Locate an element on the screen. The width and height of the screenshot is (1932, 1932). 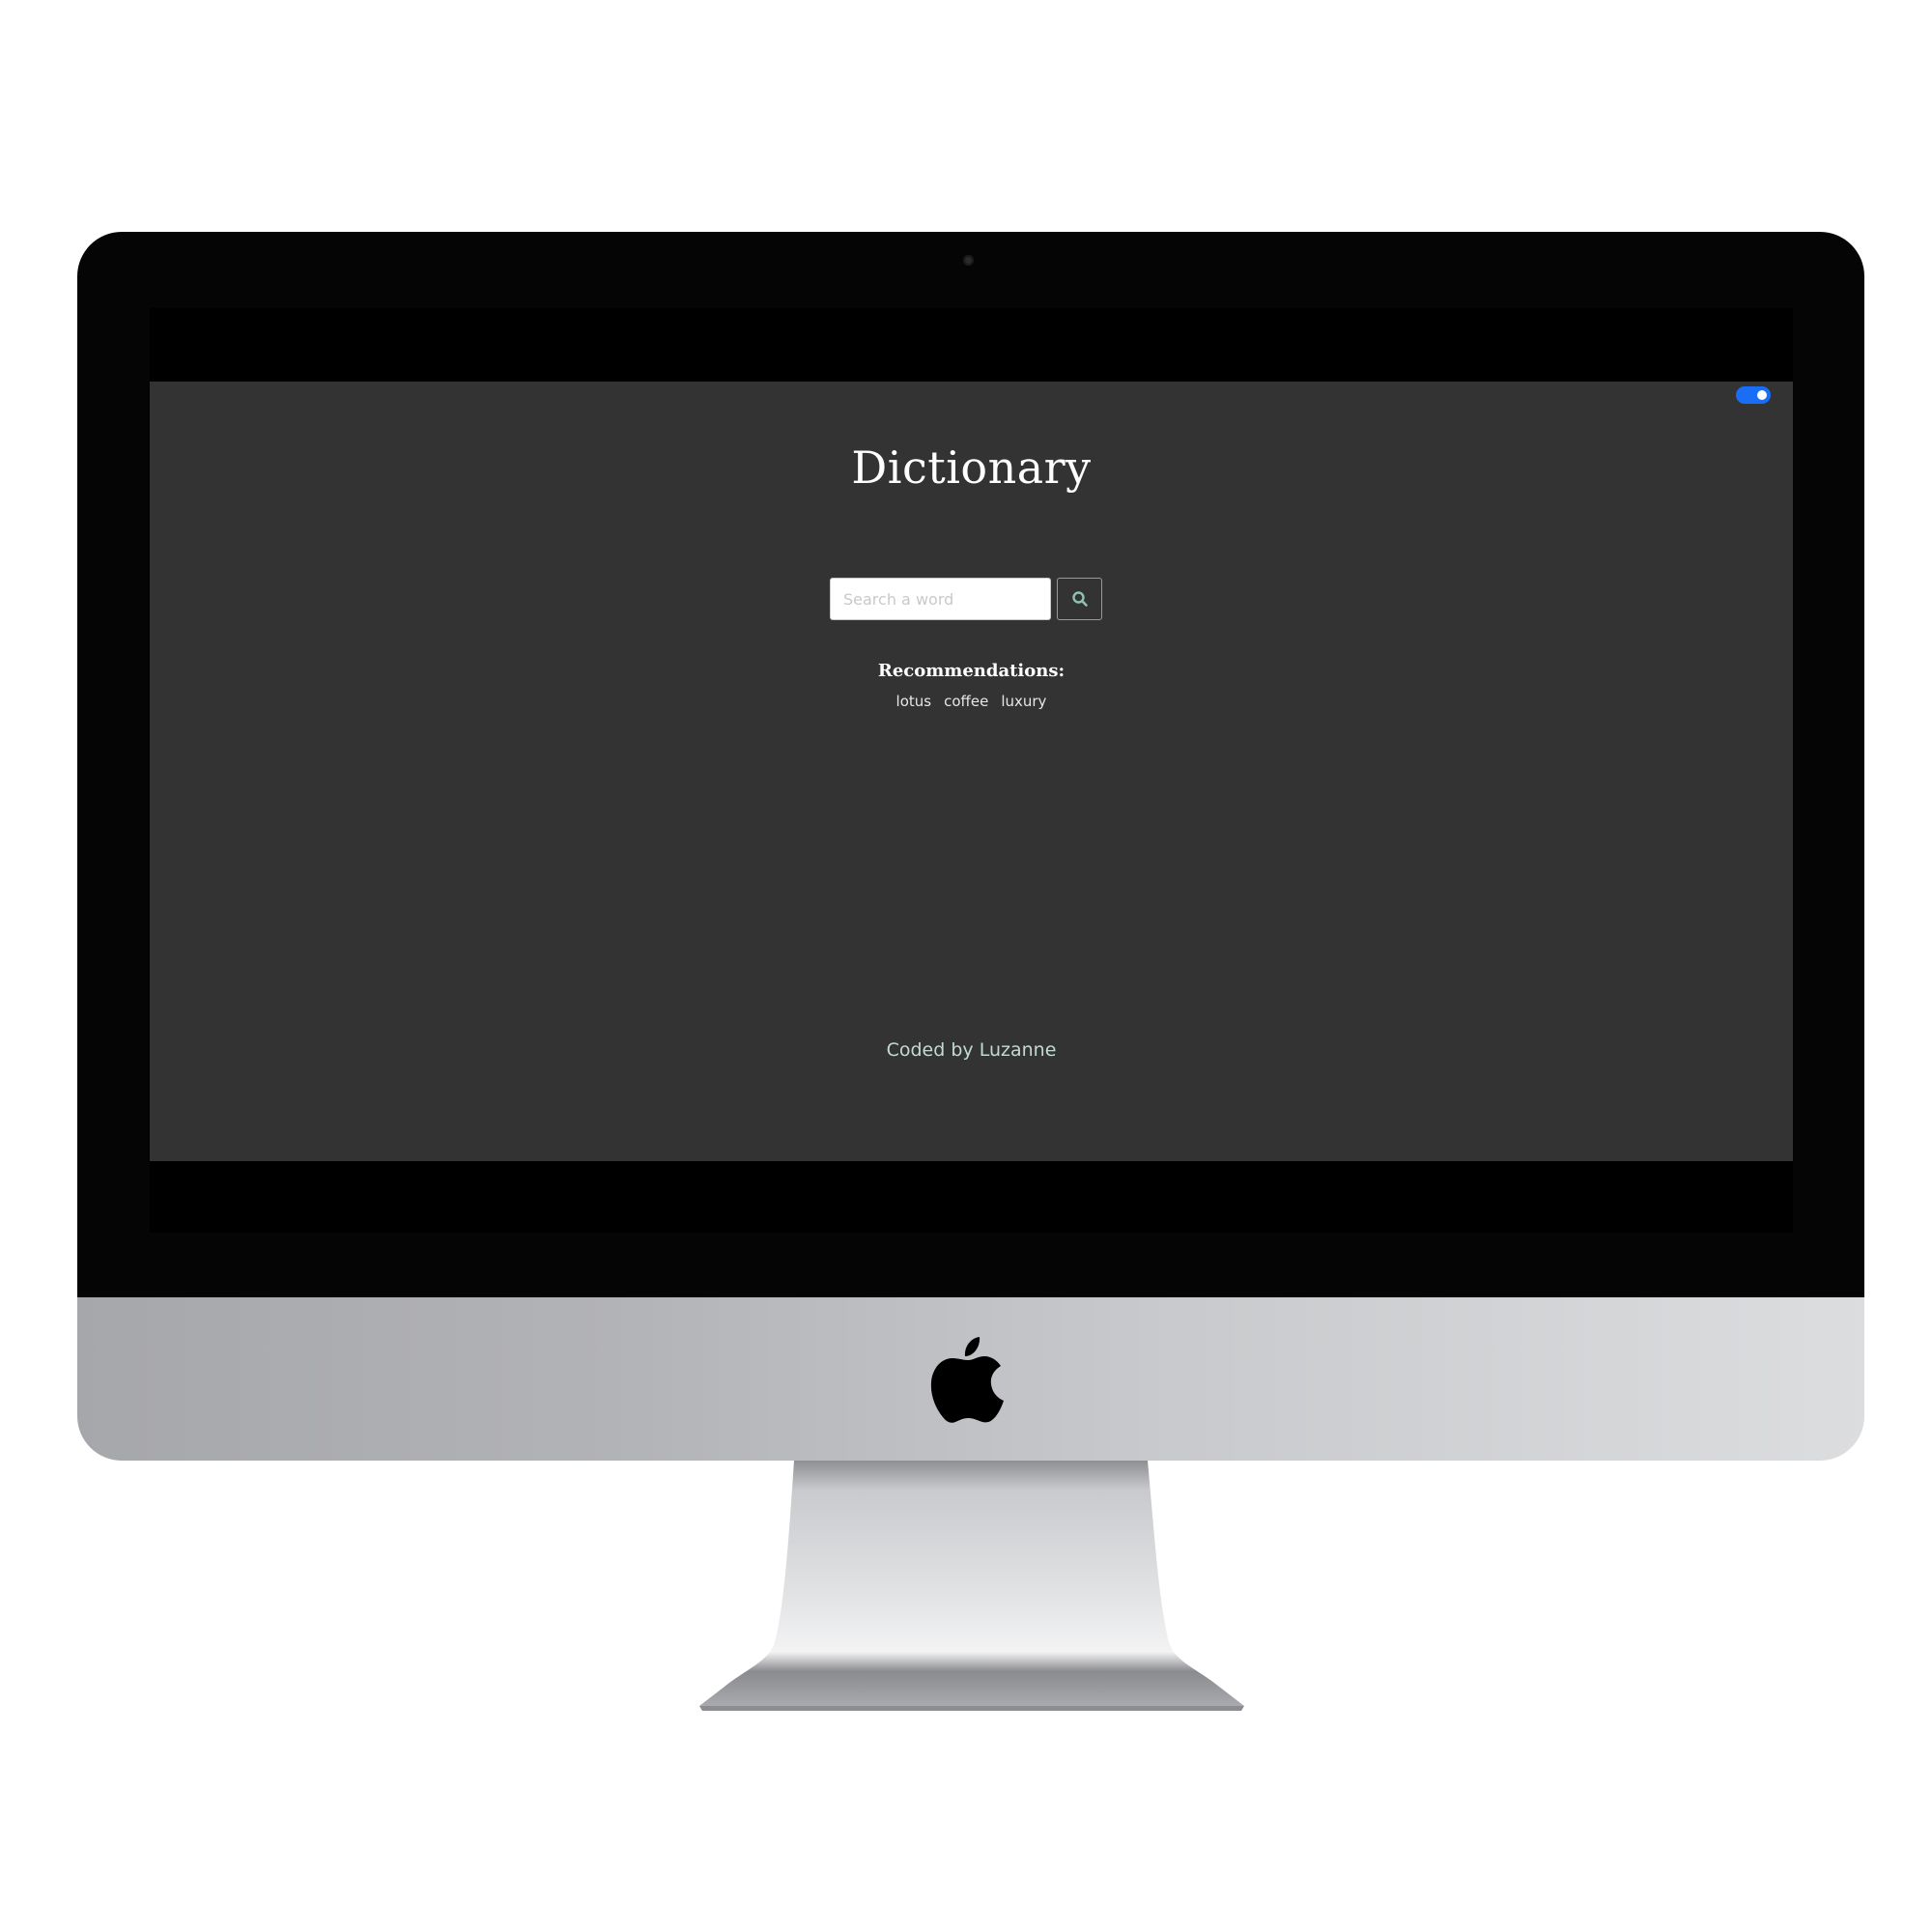
page-title: Dictionary is located at coordinates (971, 467).